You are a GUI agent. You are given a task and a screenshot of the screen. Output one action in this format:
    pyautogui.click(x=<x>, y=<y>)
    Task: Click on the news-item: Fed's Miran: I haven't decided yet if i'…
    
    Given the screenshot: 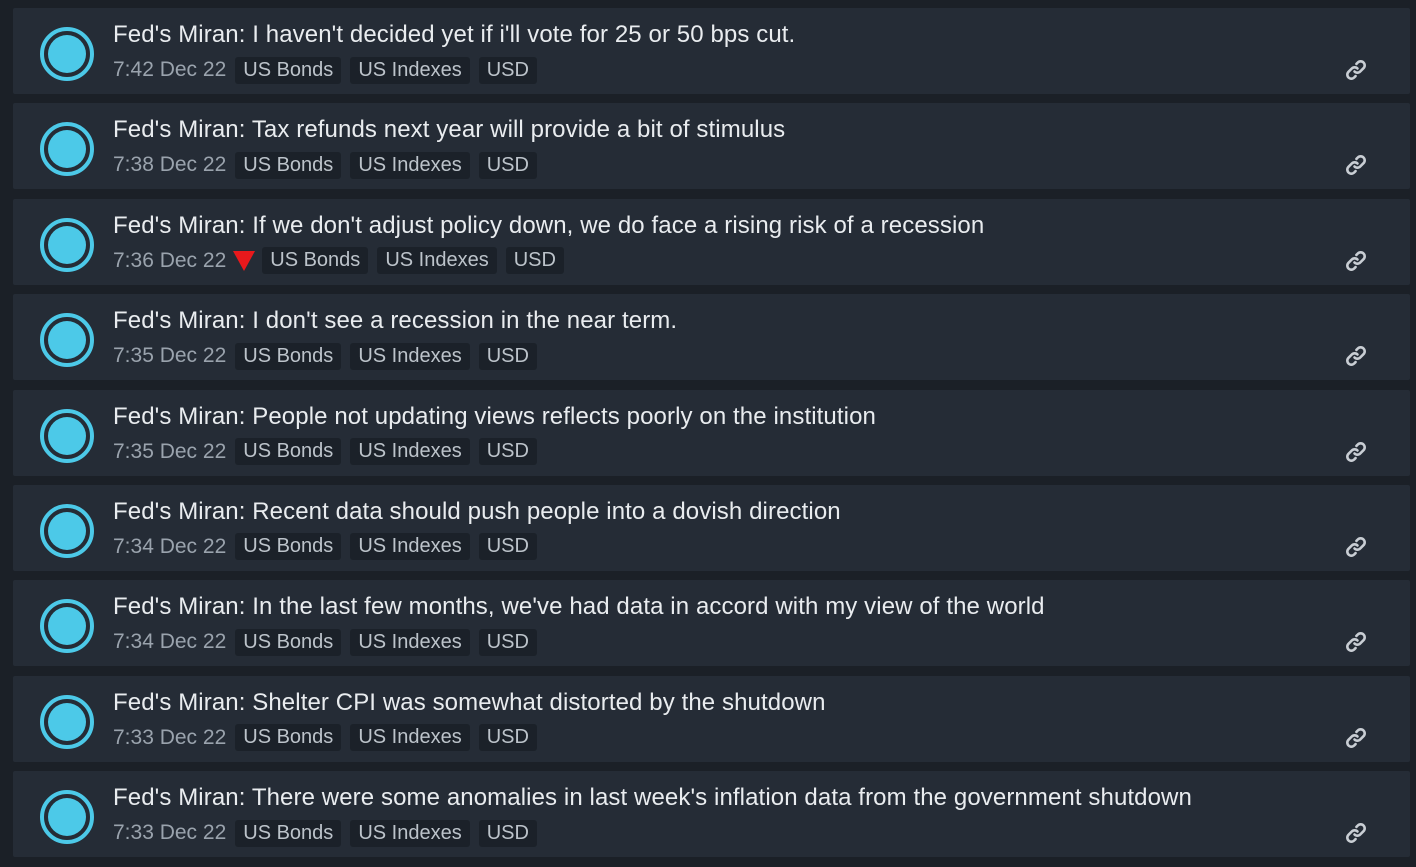 What is the action you would take?
    pyautogui.click(x=711, y=51)
    